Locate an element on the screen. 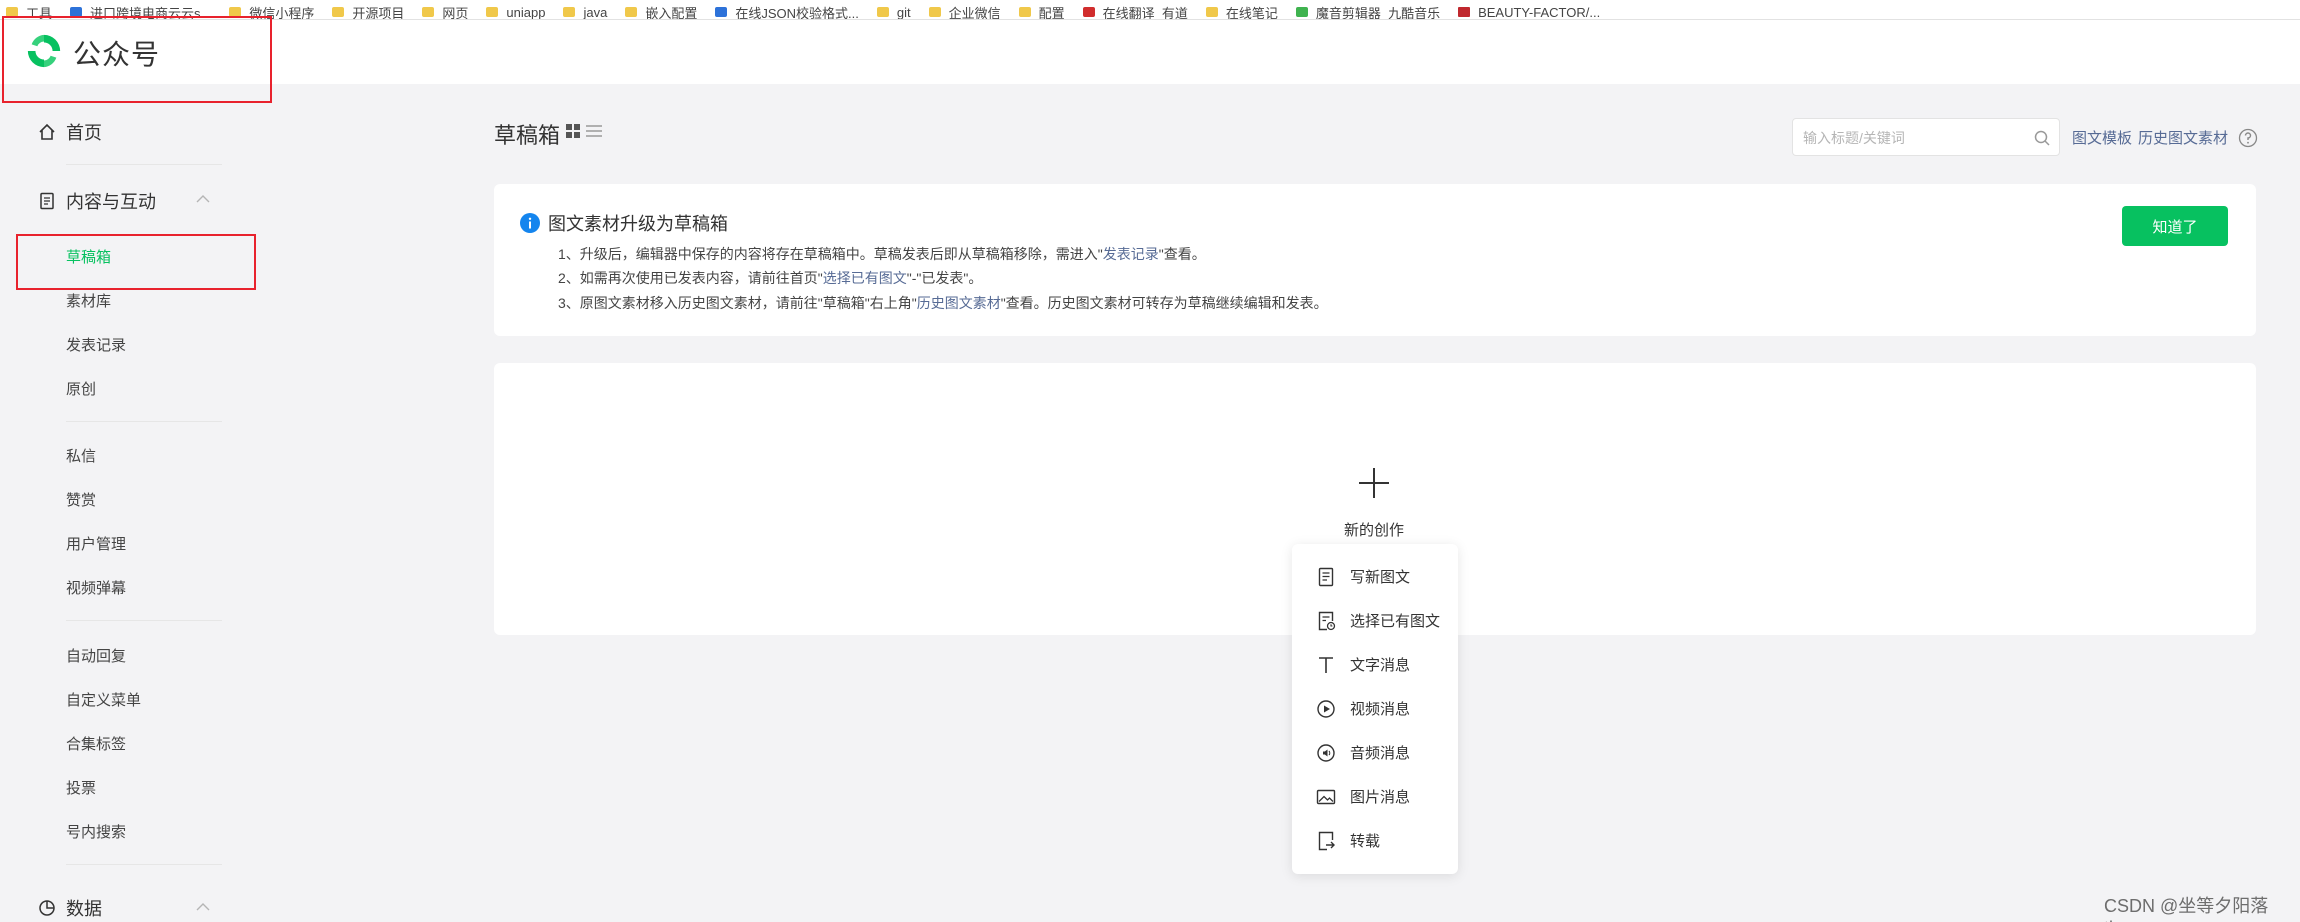 The image size is (2300, 922). audio-icon is located at coordinates (1326, 752).